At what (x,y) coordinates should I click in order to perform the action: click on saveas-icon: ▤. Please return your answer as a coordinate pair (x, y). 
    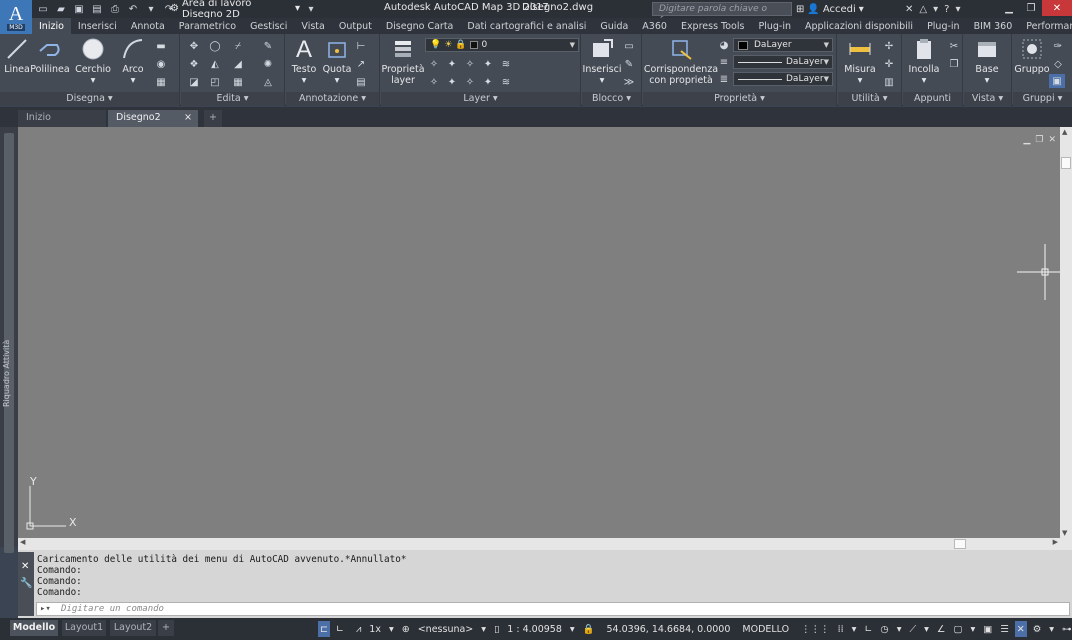
    Looking at the image, I should click on (97, 9).